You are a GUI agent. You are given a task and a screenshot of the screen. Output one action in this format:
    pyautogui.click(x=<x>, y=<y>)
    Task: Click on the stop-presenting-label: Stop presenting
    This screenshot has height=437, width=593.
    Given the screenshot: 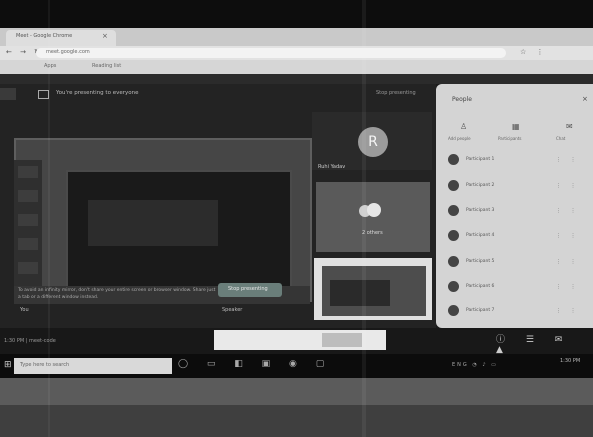 What is the action you would take?
    pyautogui.click(x=248, y=289)
    